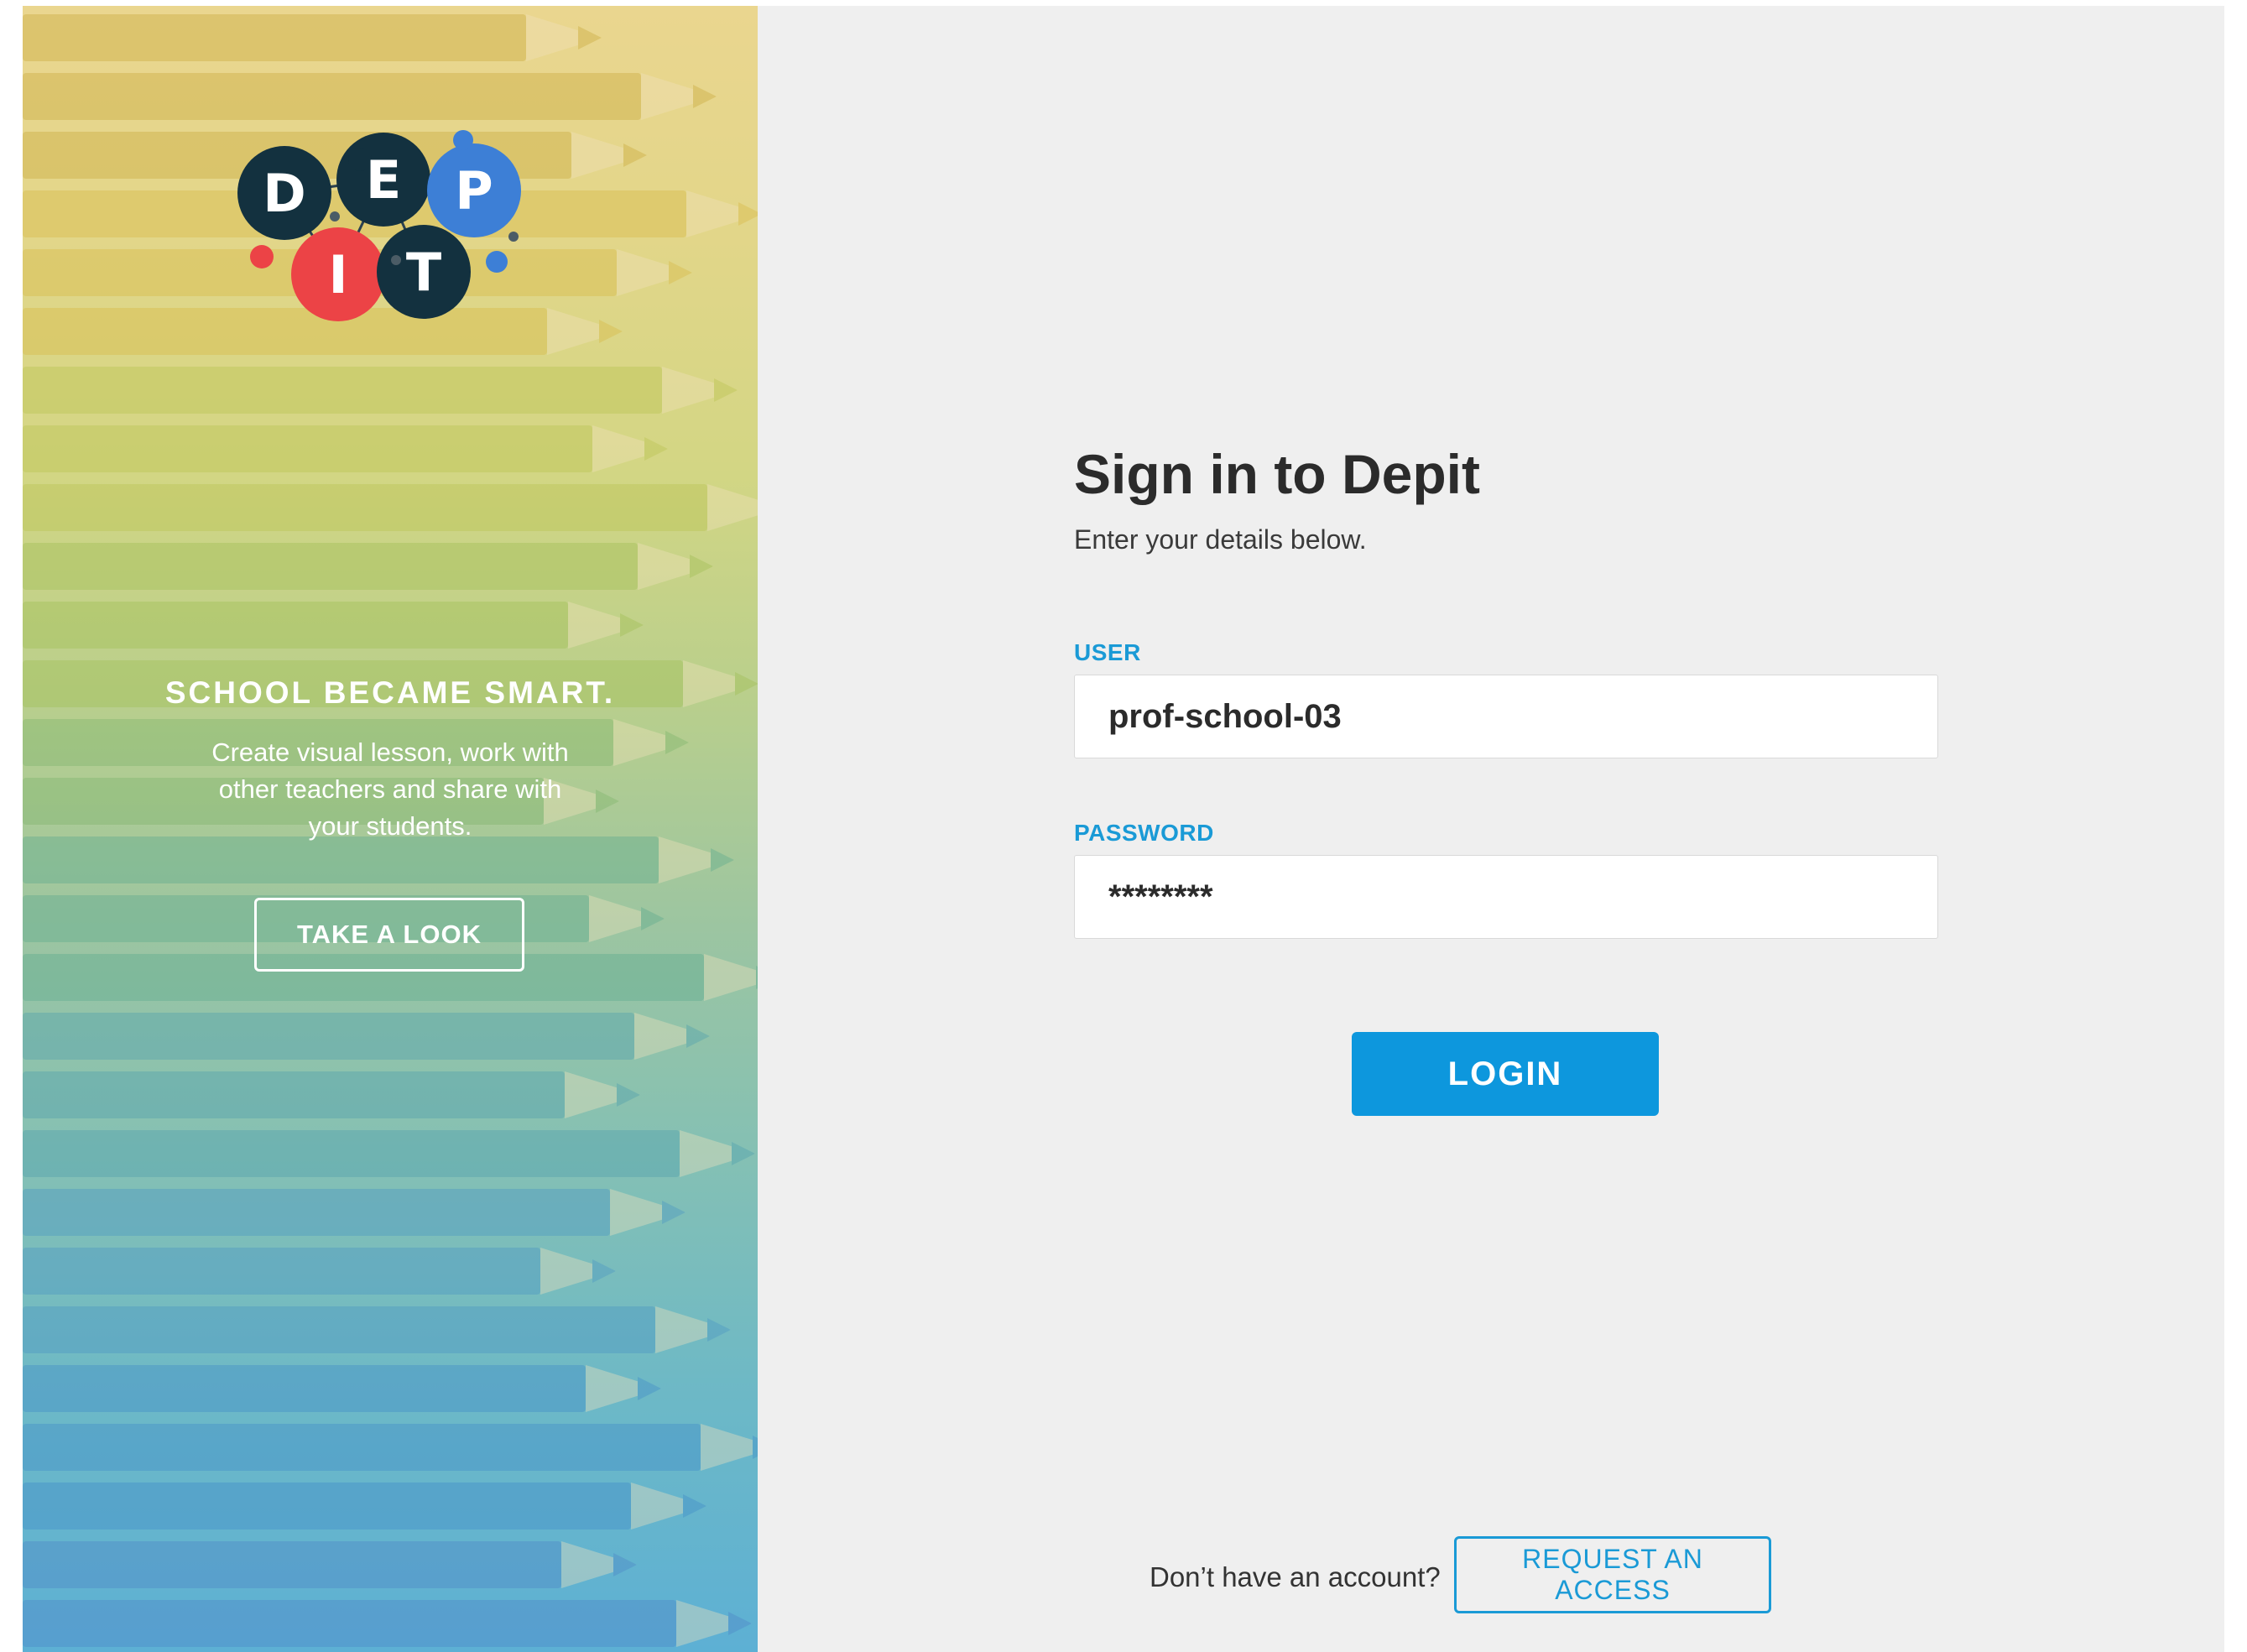 This screenshot has width=2247, height=1652. I want to click on login-button: LOGIN, so click(1506, 1074).